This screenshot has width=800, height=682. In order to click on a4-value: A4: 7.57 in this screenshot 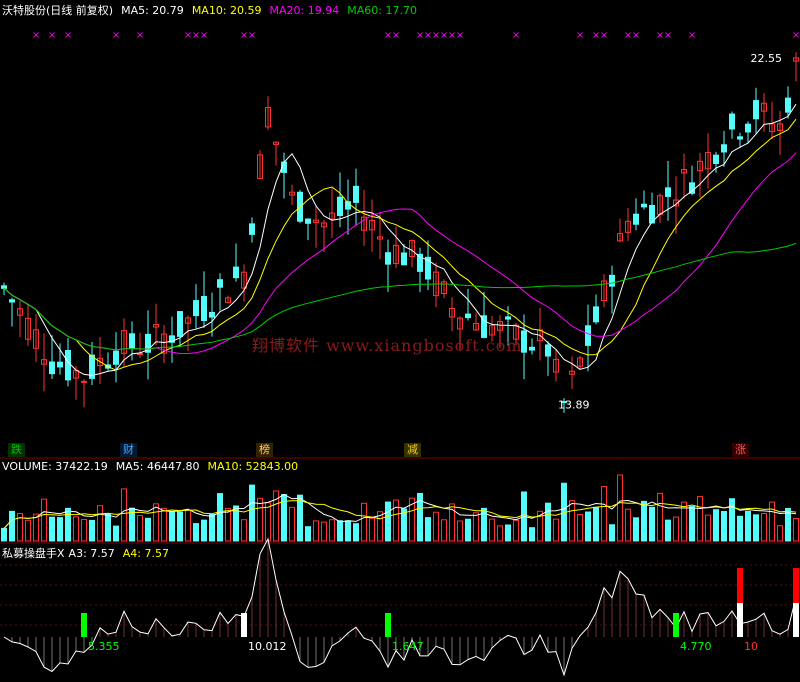, I will do `click(145, 553)`.